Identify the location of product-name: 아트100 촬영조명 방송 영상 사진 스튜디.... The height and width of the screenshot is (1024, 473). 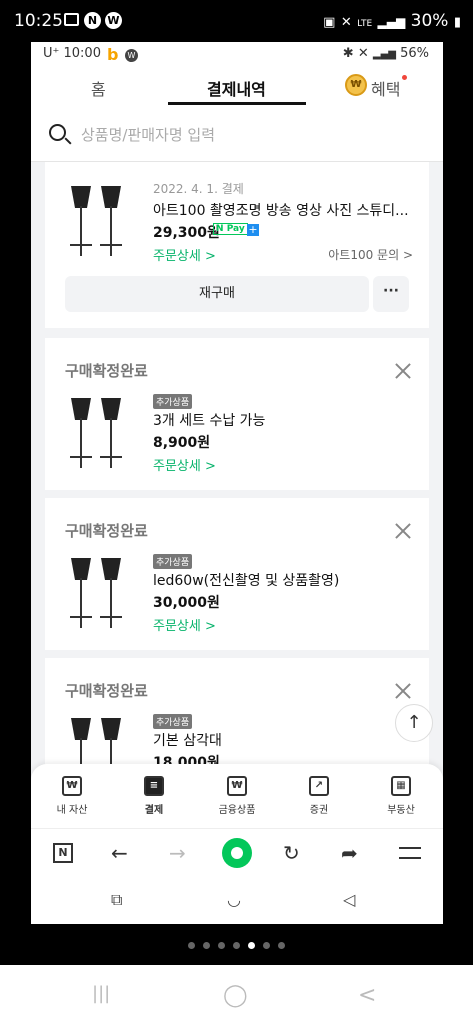
(281, 210).